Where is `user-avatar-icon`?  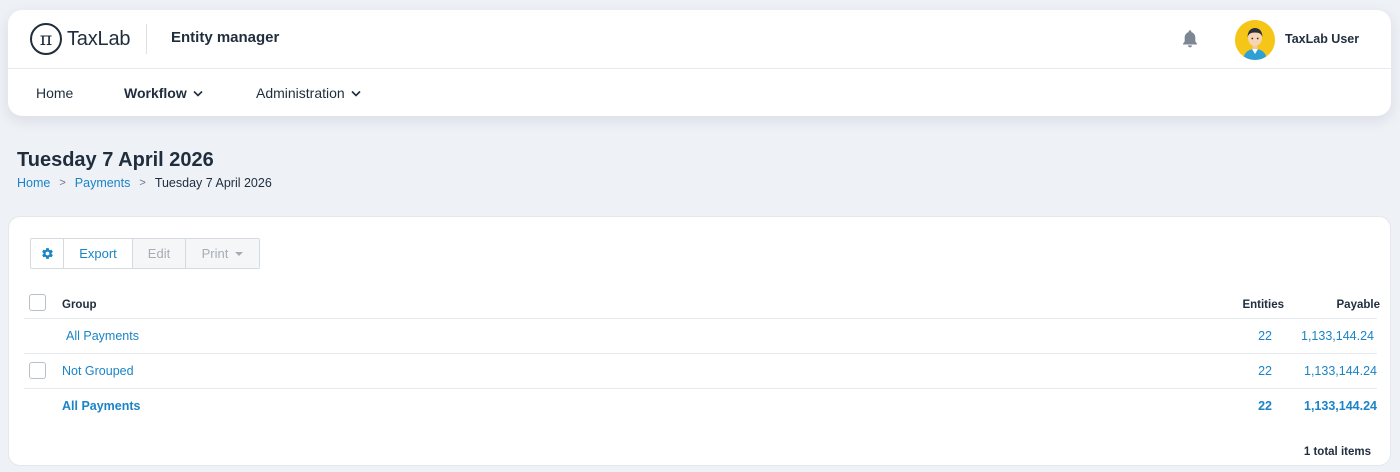
user-avatar-icon is located at coordinates (1255, 40).